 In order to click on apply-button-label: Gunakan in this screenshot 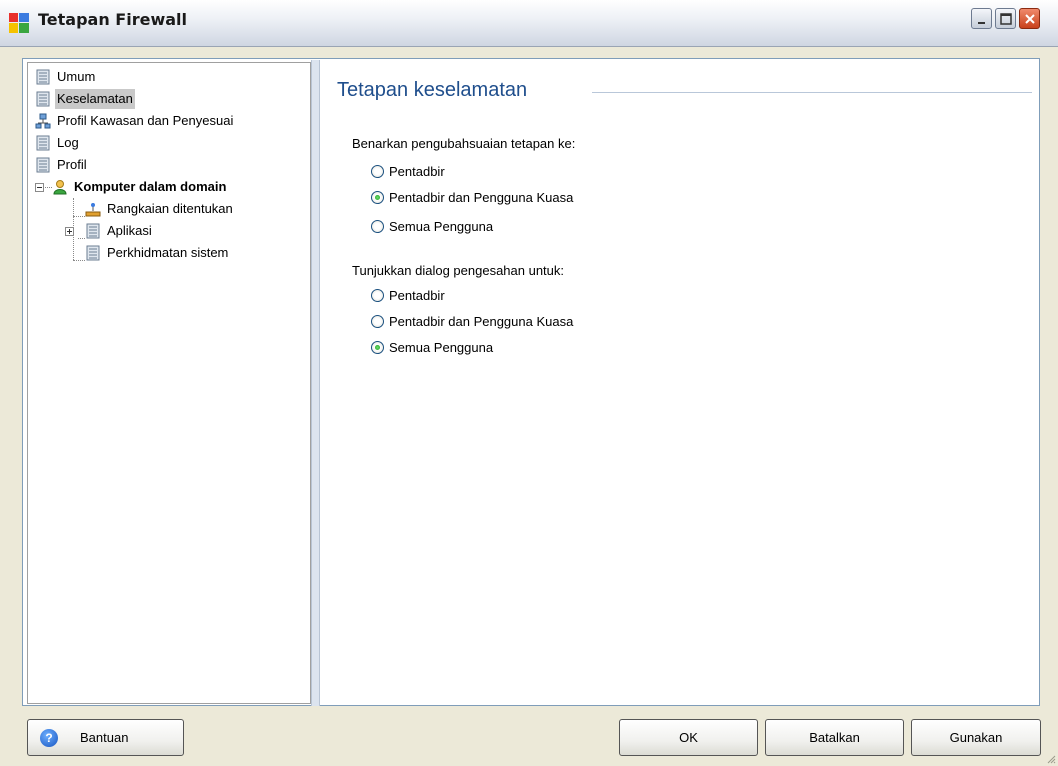, I will do `click(976, 737)`.